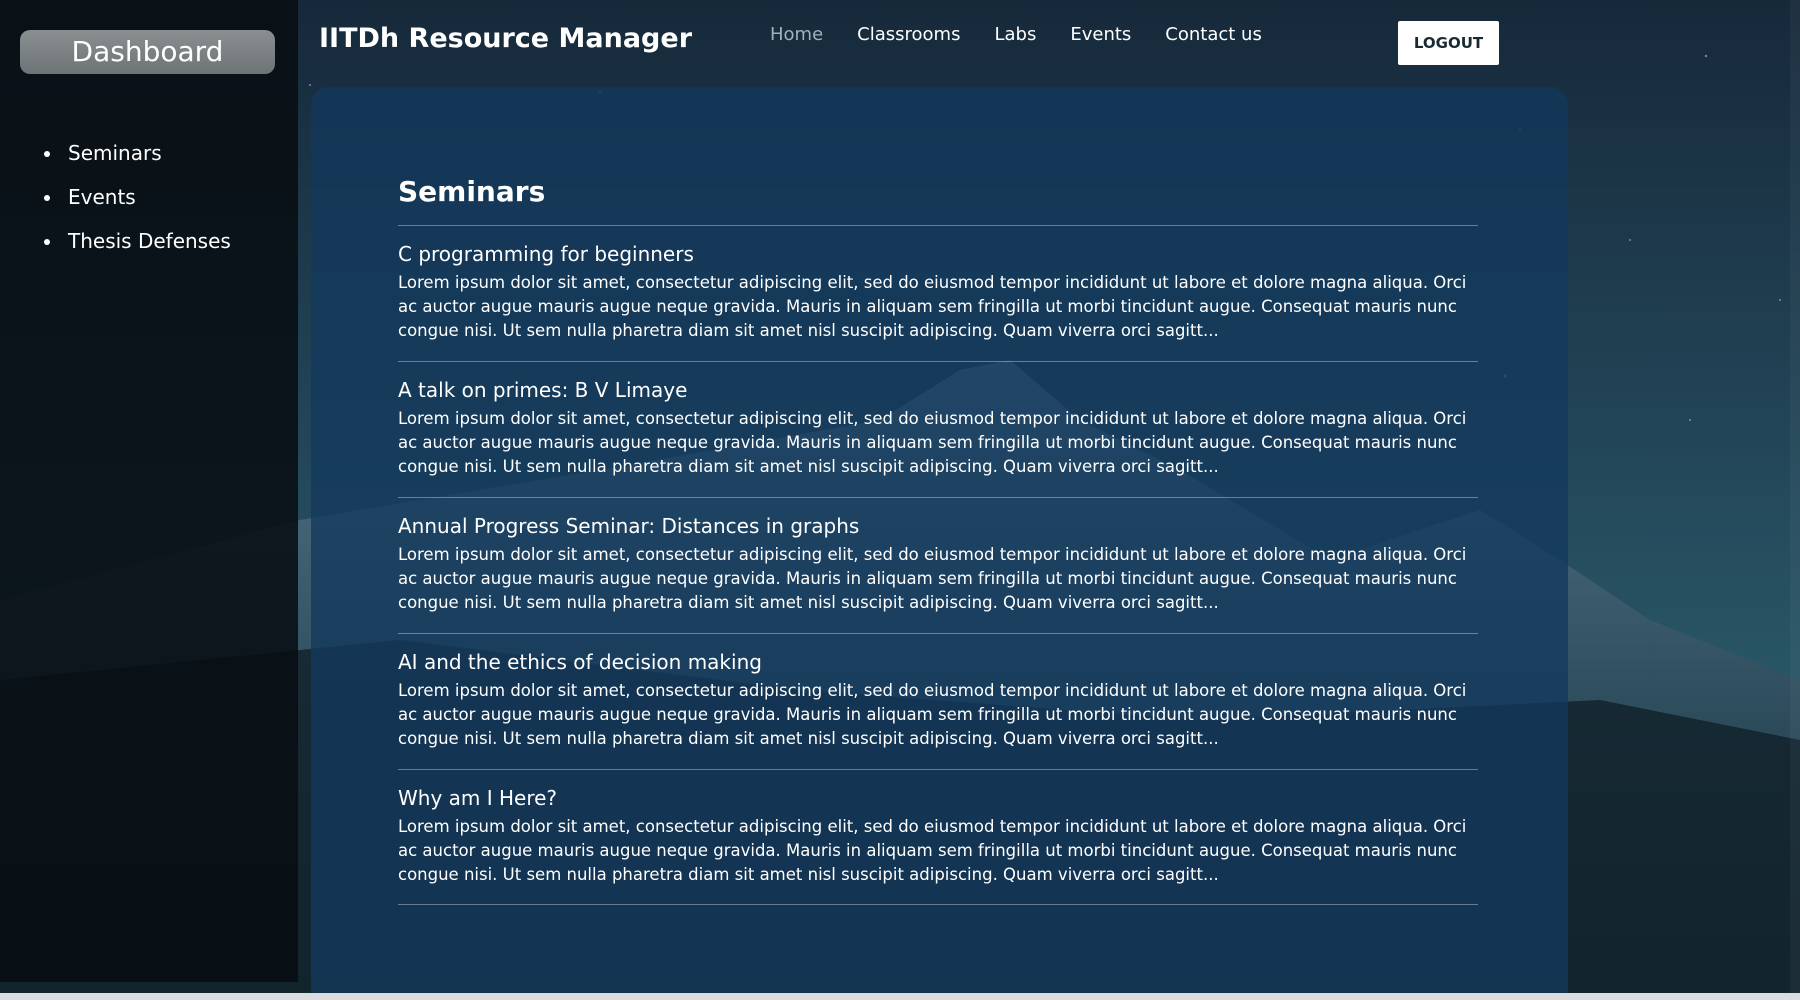  What do you see at coordinates (149, 241) in the screenshot?
I see `sidebar-item-label: Thesis Defenses` at bounding box center [149, 241].